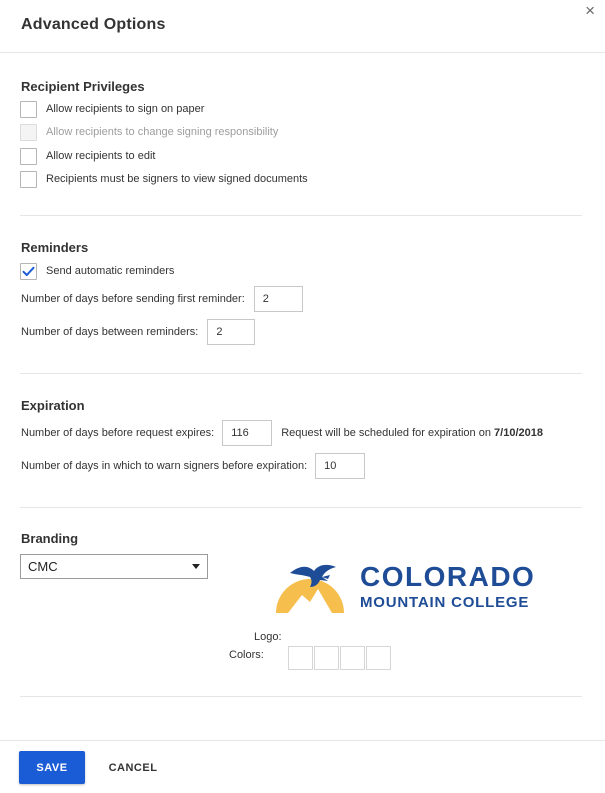 The height and width of the screenshot is (793, 605). Describe the element at coordinates (246, 655) in the screenshot. I see `colors-label: Colors:` at that location.